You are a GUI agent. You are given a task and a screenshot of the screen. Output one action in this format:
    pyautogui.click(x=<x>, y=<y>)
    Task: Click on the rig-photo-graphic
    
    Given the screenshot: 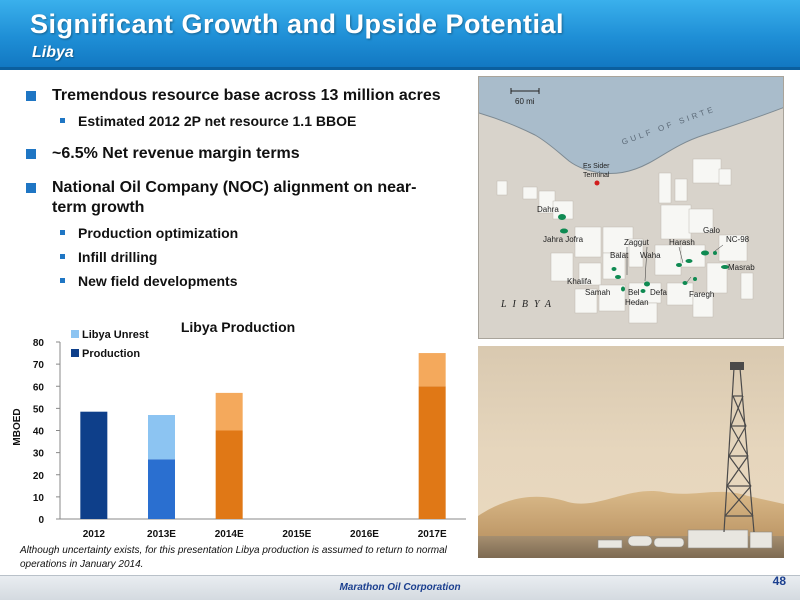 What is the action you would take?
    pyautogui.click(x=631, y=452)
    